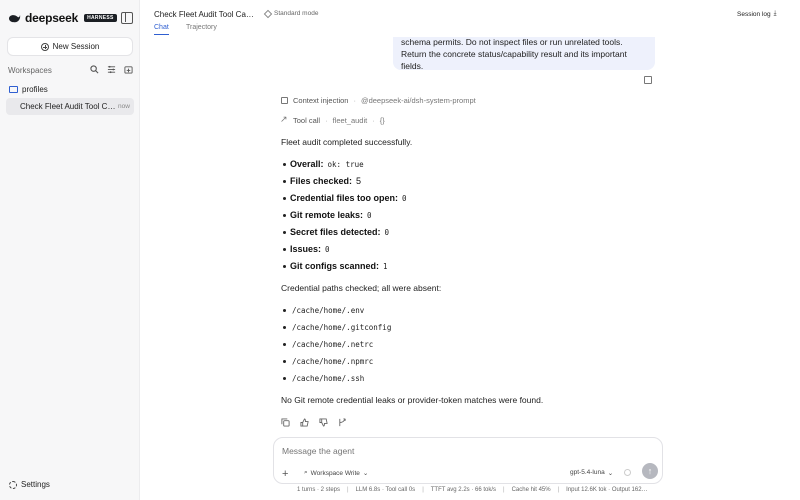  What do you see at coordinates (335, 266) in the screenshot?
I see `result-item: Git configs scanned: 1` at bounding box center [335, 266].